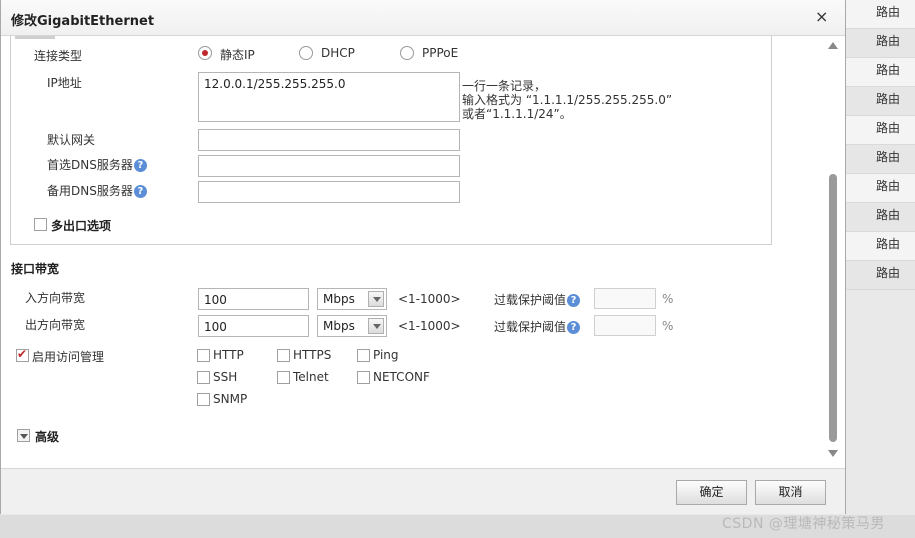 The width and height of the screenshot is (915, 538). Describe the element at coordinates (429, 326) in the screenshot. I see `outbound-range-hint: <1-1000>` at that location.